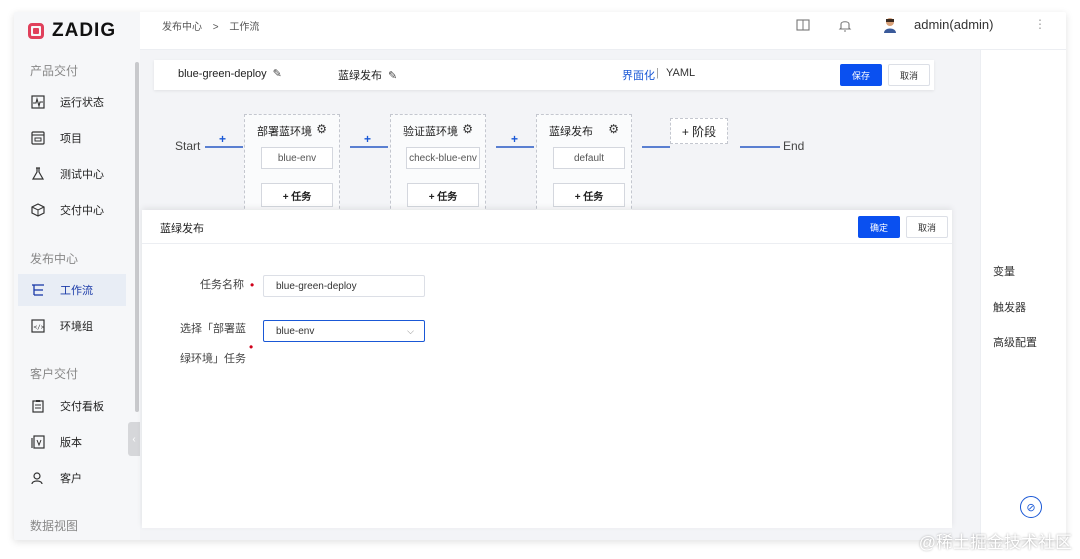  I want to click on sidebar-item-test-center: 测试中心, so click(72, 174).